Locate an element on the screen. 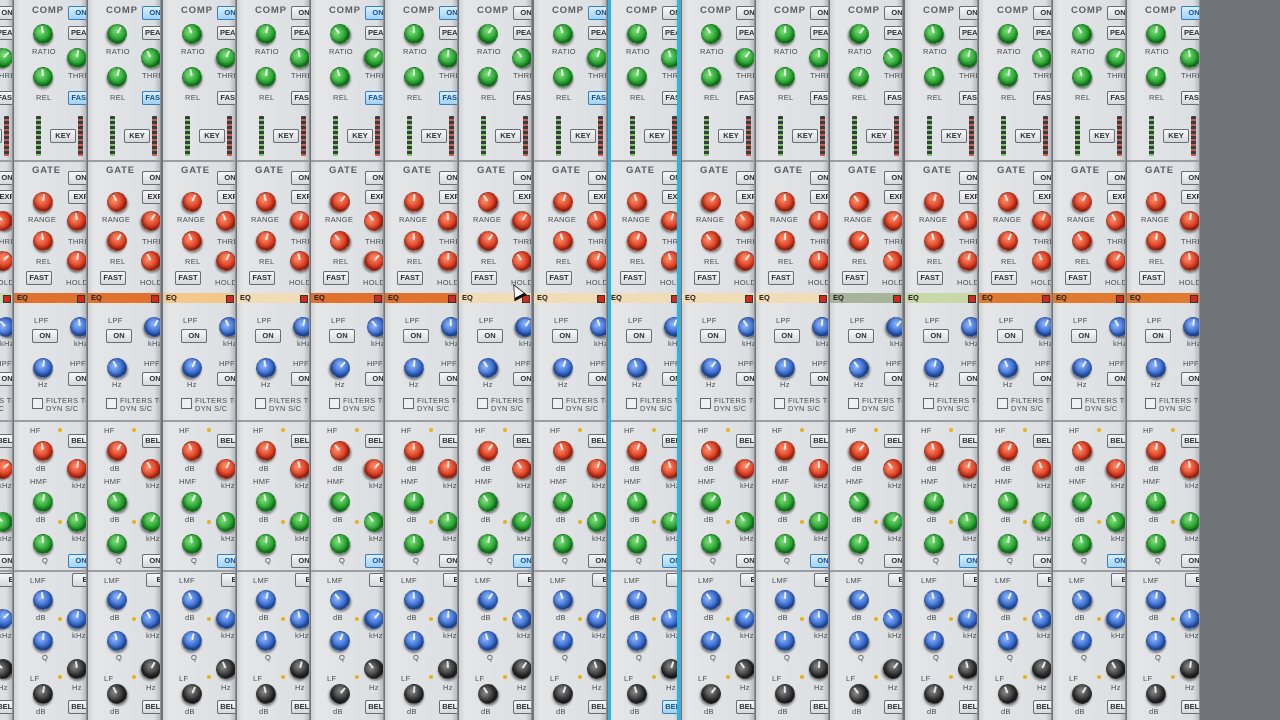 Image resolution: width=1280 pixels, height=720 pixels. filters-to-dyn-sc-checkbox is located at coordinates (1076, 403).